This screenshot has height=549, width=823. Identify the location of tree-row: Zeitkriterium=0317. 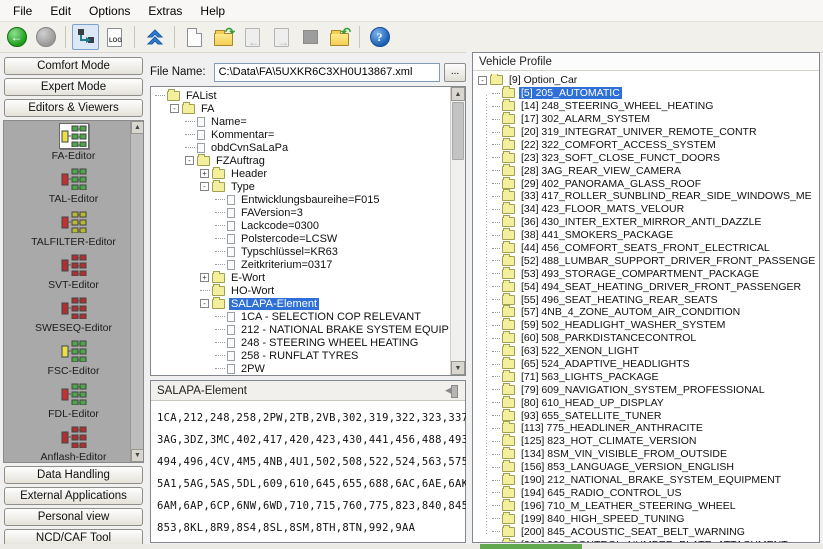
(301, 264).